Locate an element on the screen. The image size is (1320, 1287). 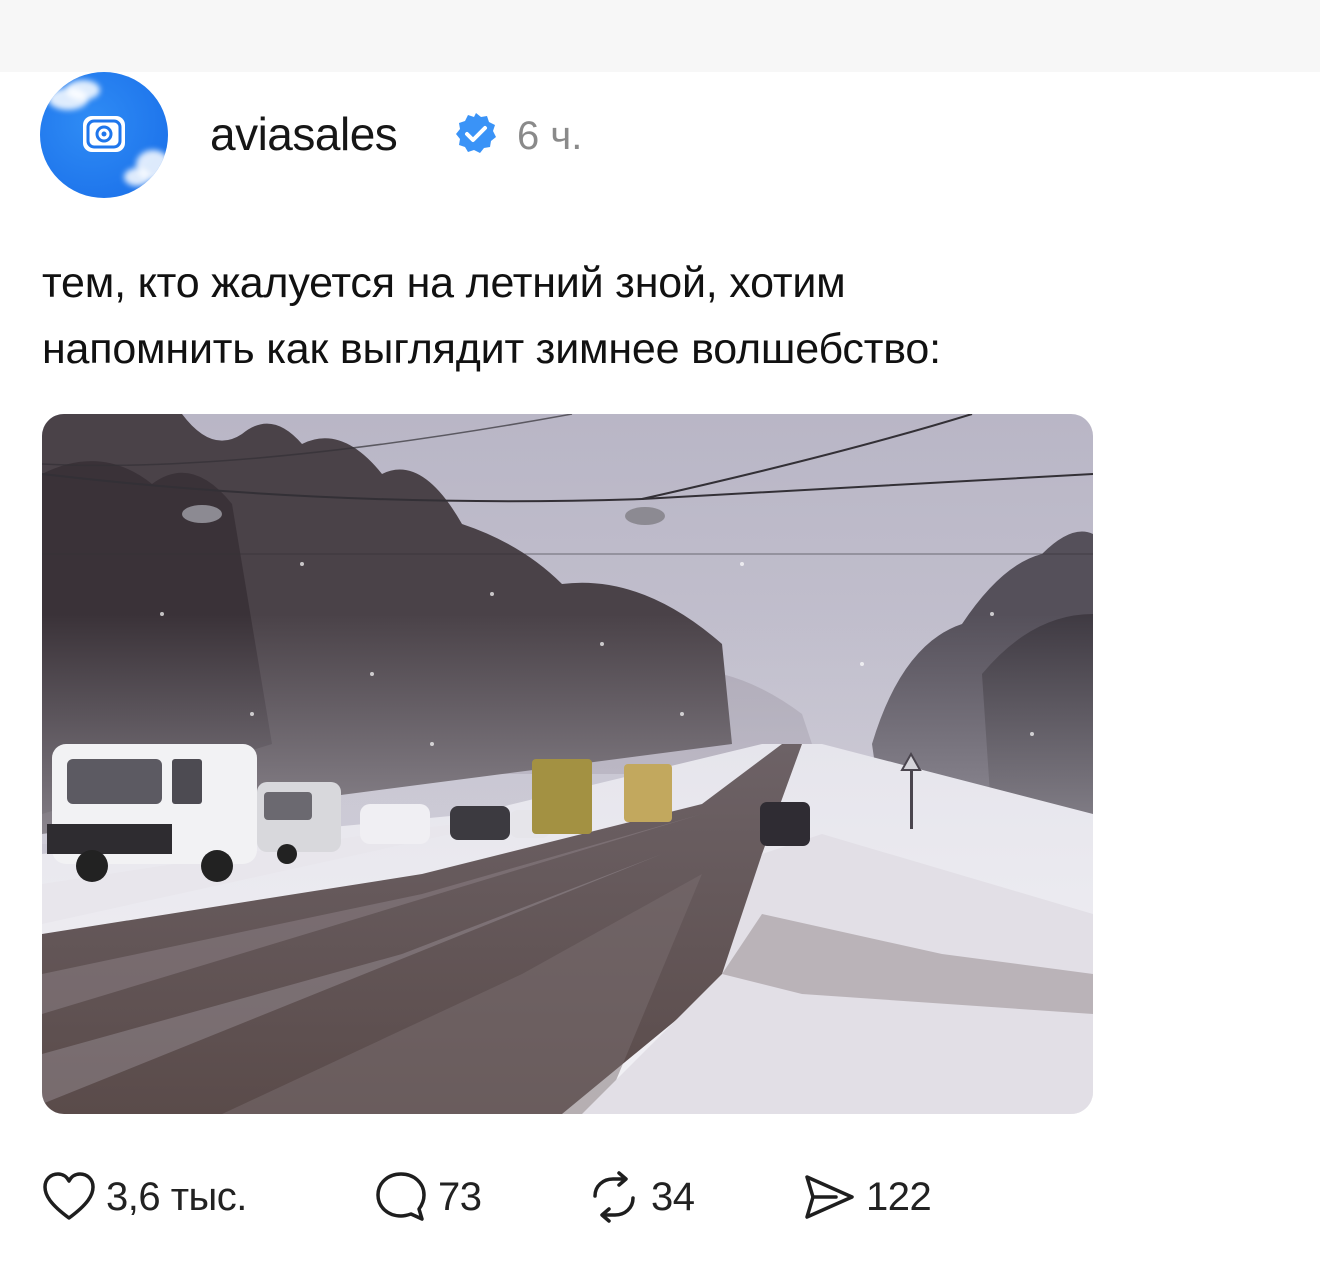
heart-icon is located at coordinates (69, 1197).